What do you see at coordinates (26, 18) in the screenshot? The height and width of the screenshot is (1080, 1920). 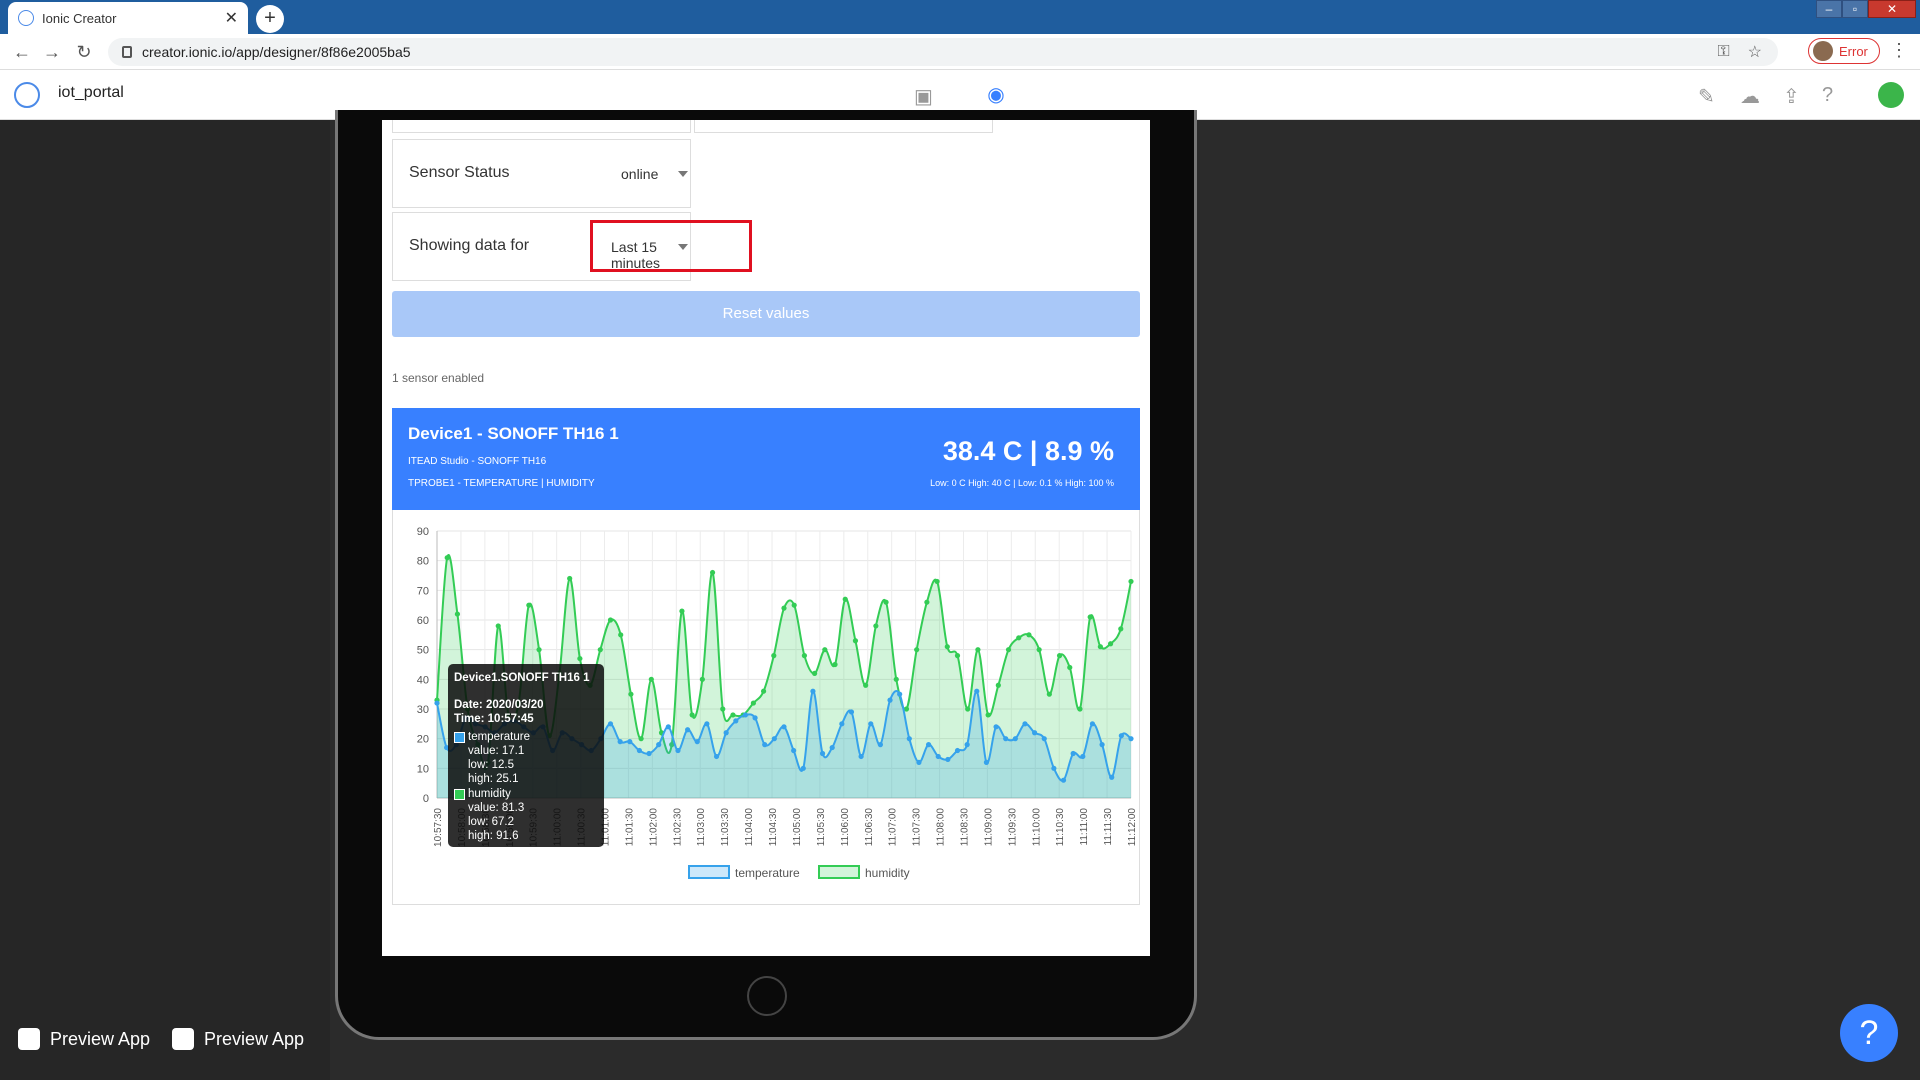 I see `ionic-favicon-icon` at bounding box center [26, 18].